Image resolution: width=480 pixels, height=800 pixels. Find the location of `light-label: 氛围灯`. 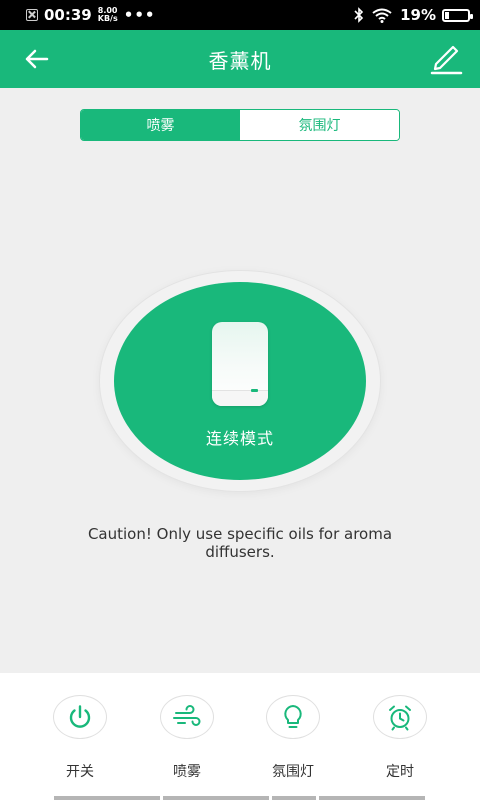

light-label: 氛围灯 is located at coordinates (293, 772).